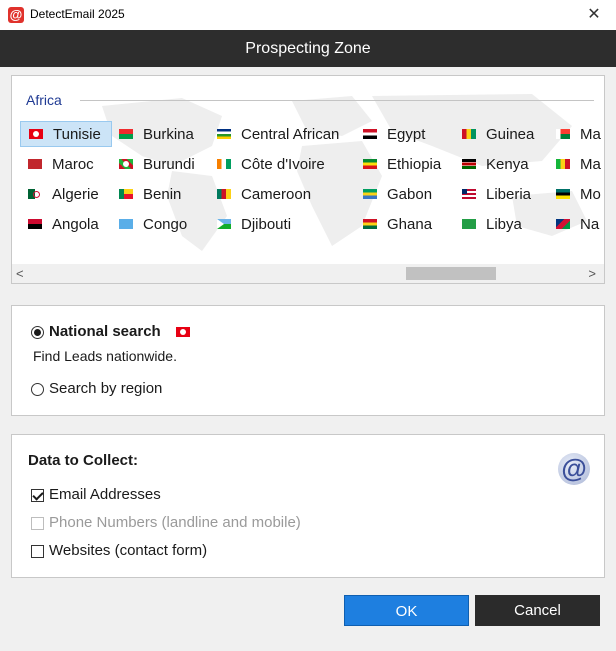  Describe the element at coordinates (126, 194) in the screenshot. I see `benin-flag-icon` at that location.